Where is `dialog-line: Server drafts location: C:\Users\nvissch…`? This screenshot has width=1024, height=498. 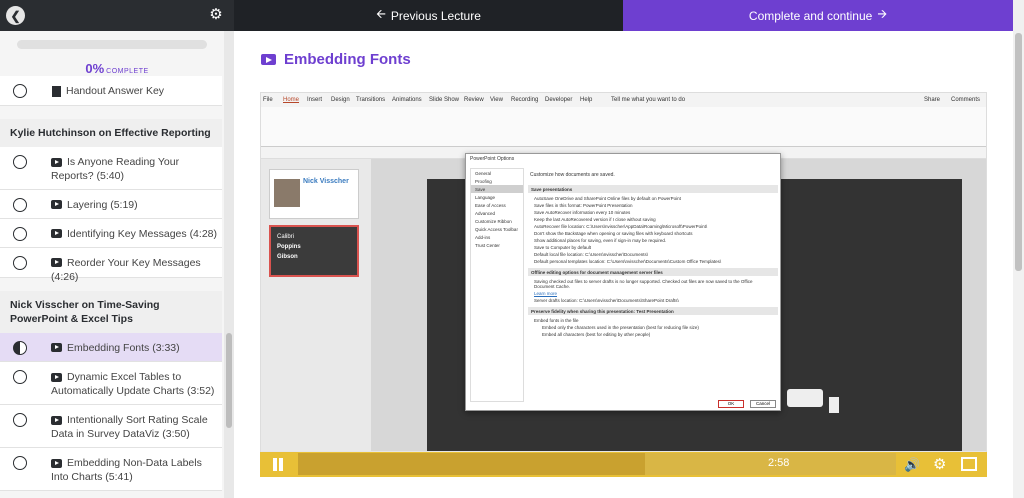
dialog-line: Server drafts location: C:\Users\nvissch… is located at coordinates (606, 300).